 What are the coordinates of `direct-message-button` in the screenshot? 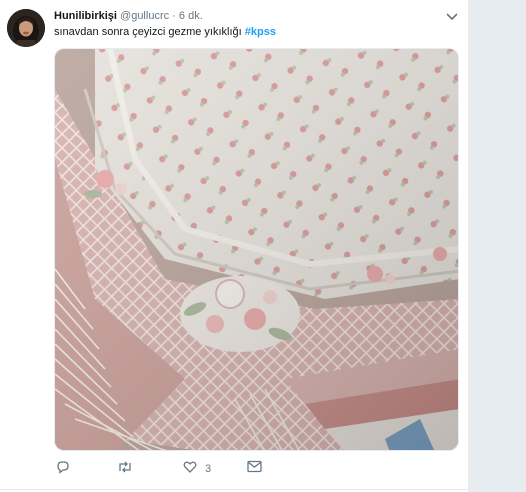 It's located at (258, 469).